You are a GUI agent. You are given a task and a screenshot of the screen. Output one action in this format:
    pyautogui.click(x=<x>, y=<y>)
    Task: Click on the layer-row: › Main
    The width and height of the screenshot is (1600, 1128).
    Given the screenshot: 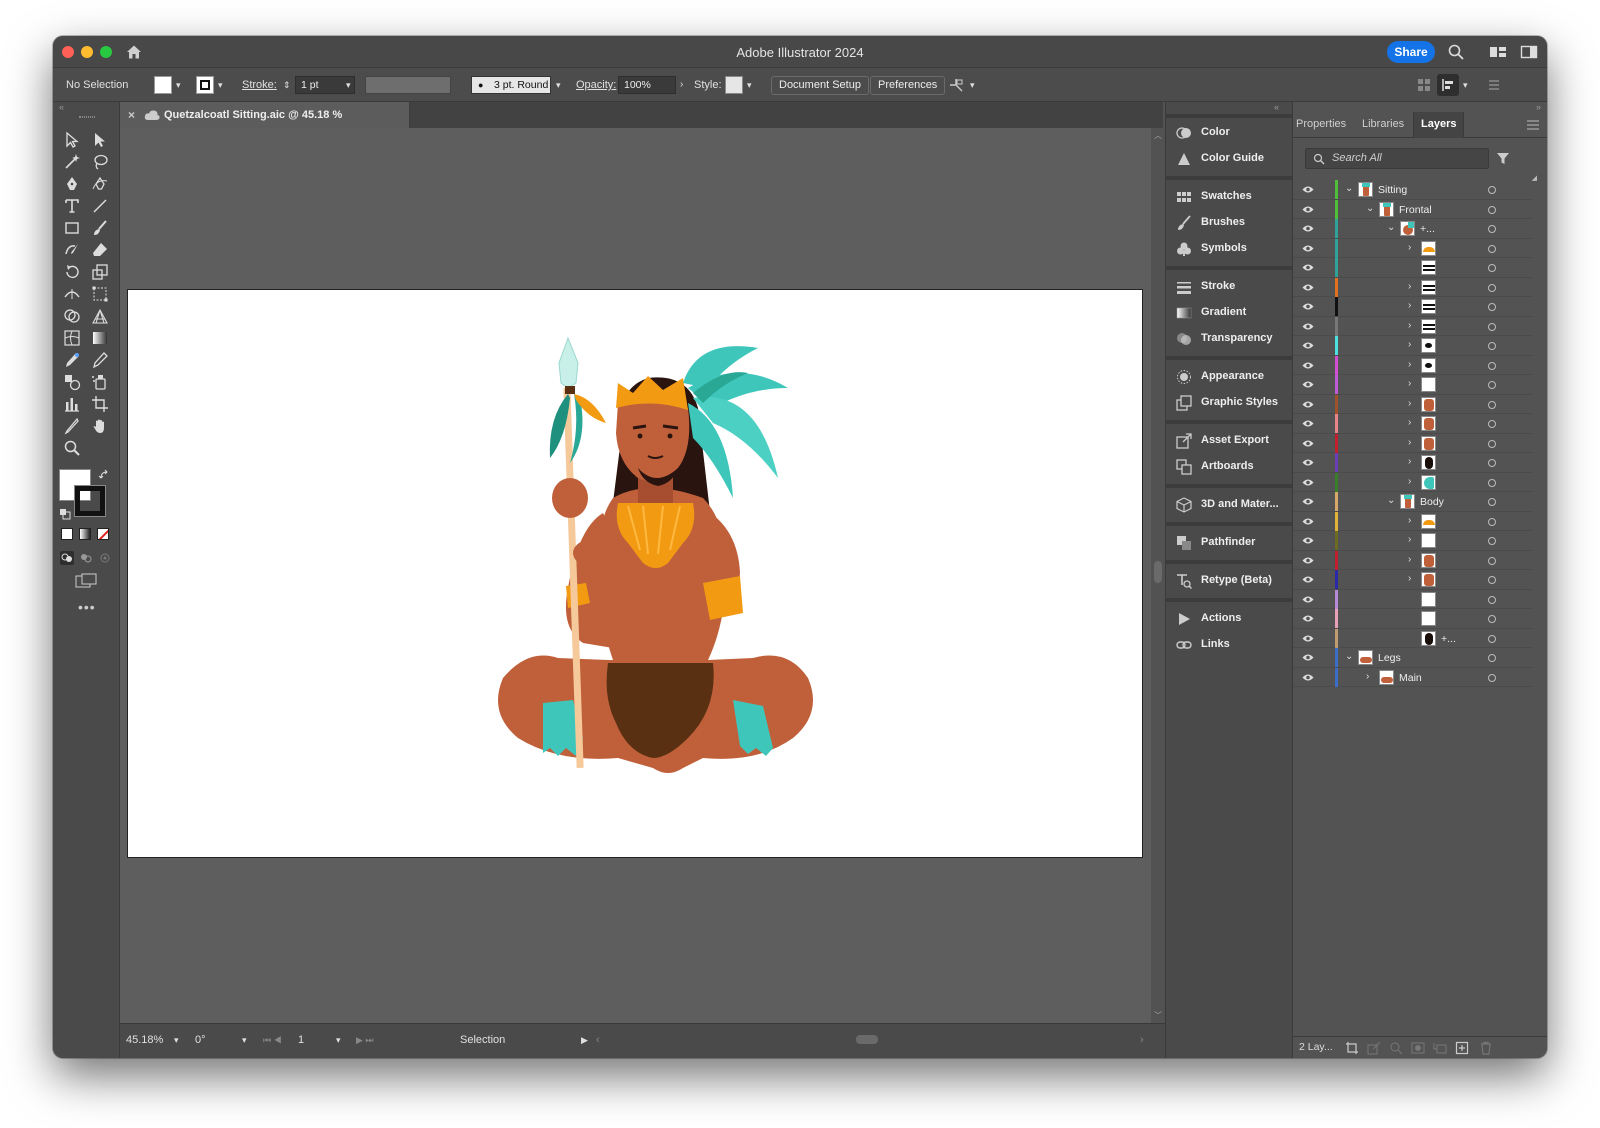 What is the action you would take?
    pyautogui.click(x=1413, y=677)
    